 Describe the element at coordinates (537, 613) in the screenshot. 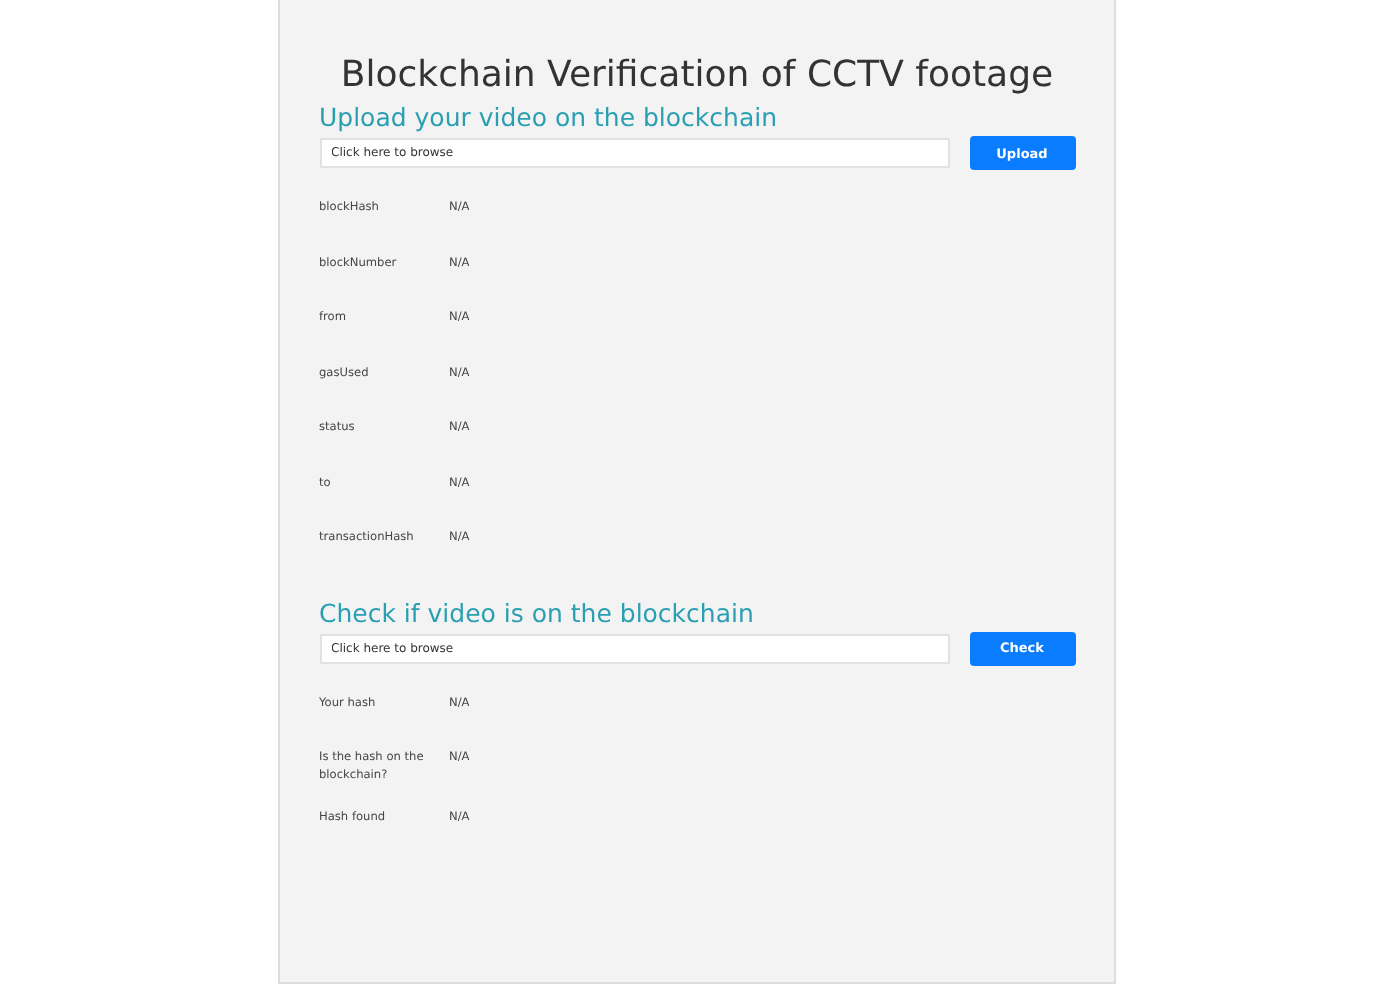

I see `section-heading: Check if video is on the blockchain` at that location.